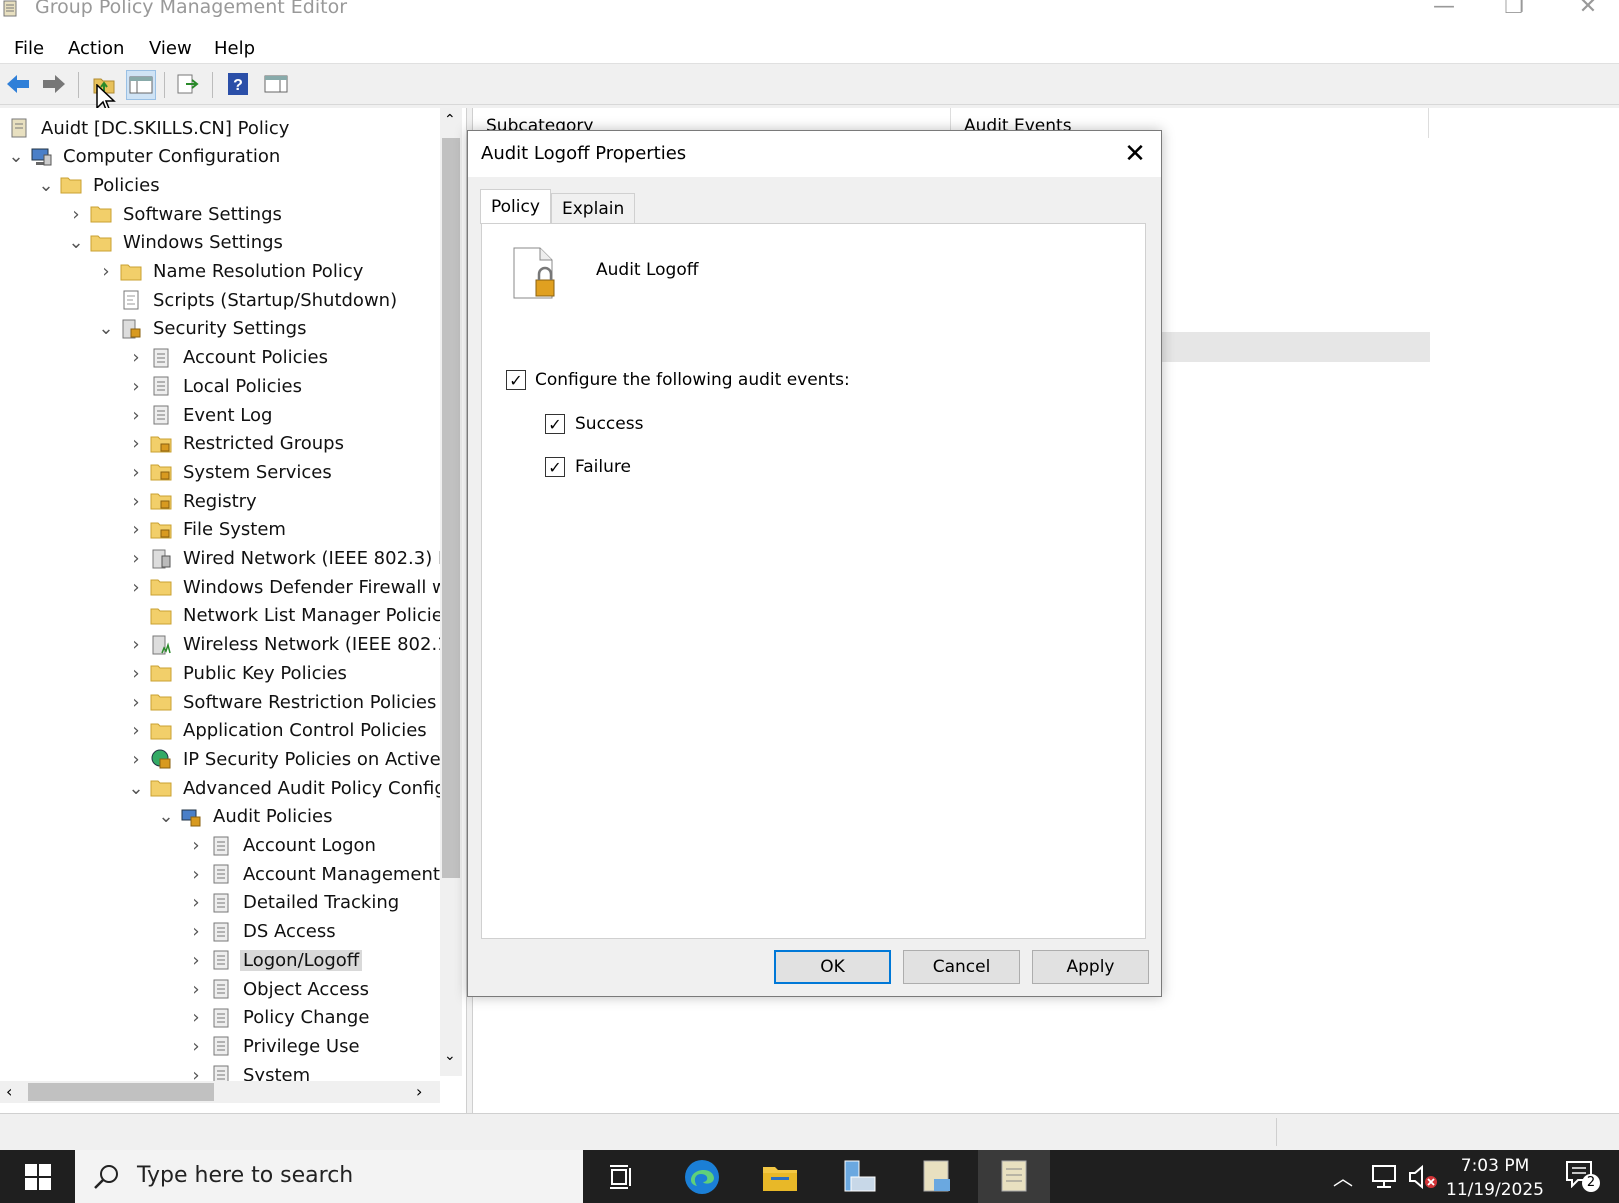  Describe the element at coordinates (780, 1176) in the screenshot. I see `taskbar-file-explorer` at that location.